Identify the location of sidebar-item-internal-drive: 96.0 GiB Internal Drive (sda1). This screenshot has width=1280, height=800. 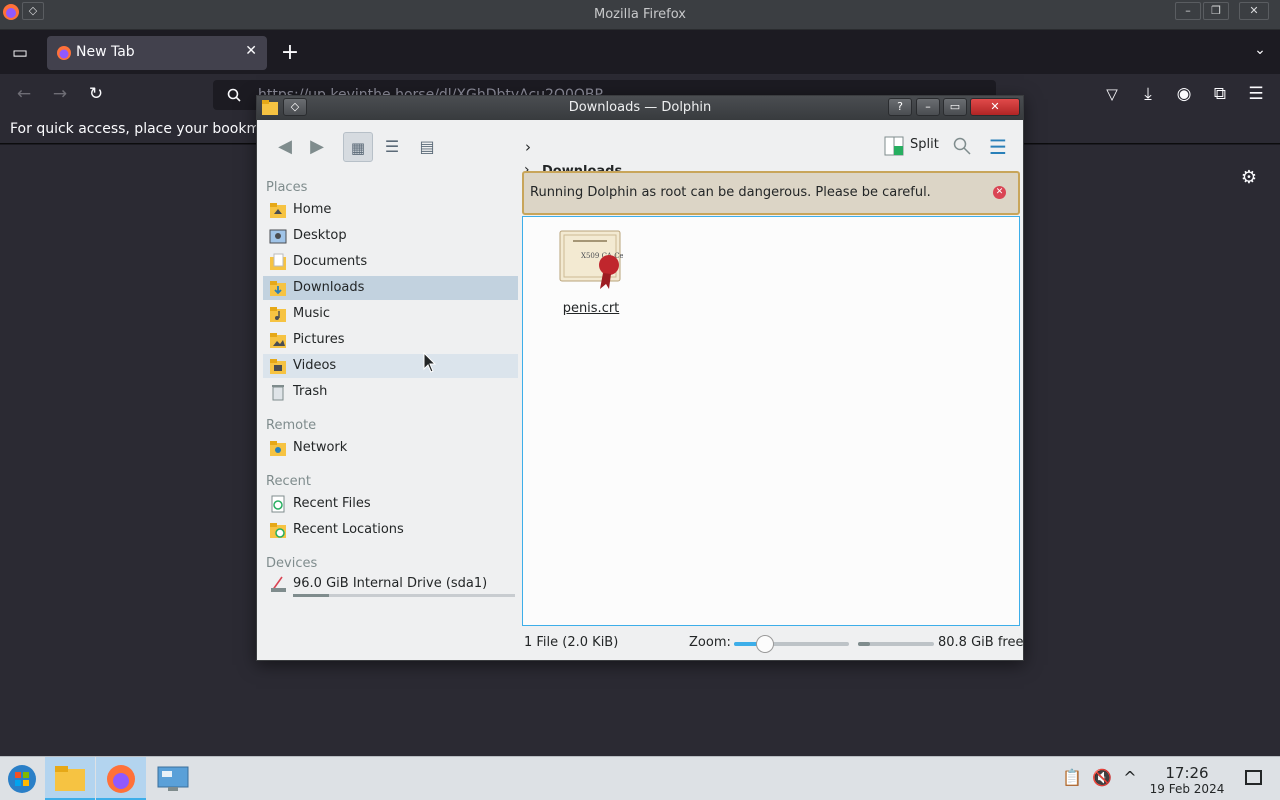
(390, 586).